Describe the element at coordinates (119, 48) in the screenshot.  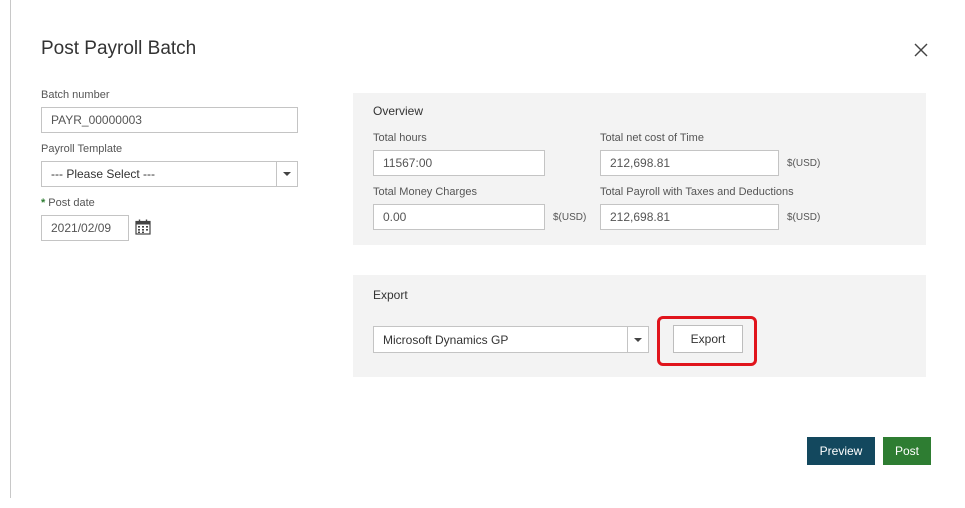
I see `dialog-title: Post Payroll Batch` at that location.